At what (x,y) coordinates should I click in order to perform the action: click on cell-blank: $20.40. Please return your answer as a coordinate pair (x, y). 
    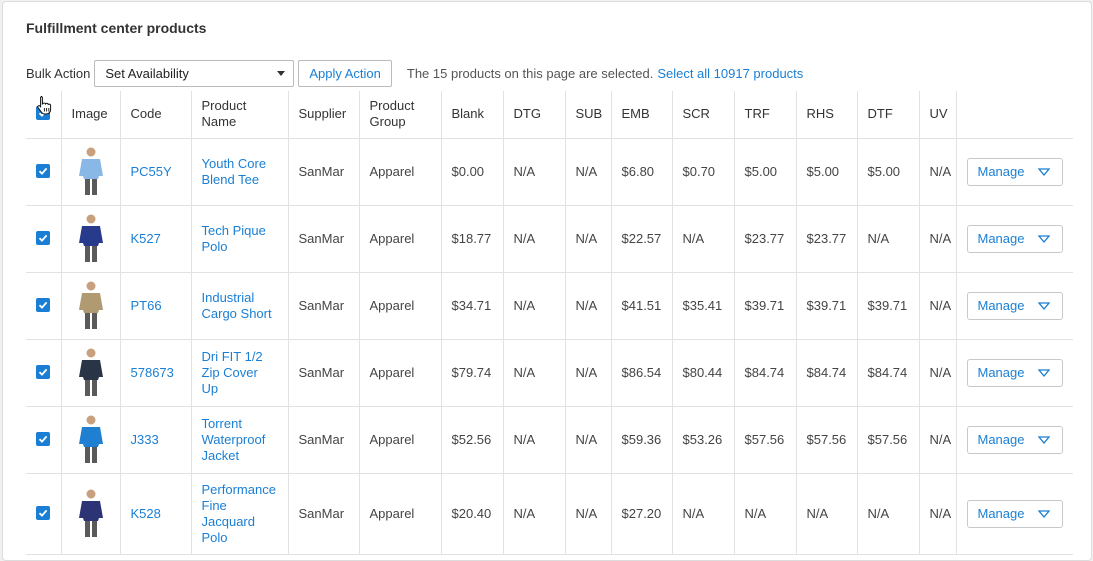
    Looking at the image, I should click on (472, 514).